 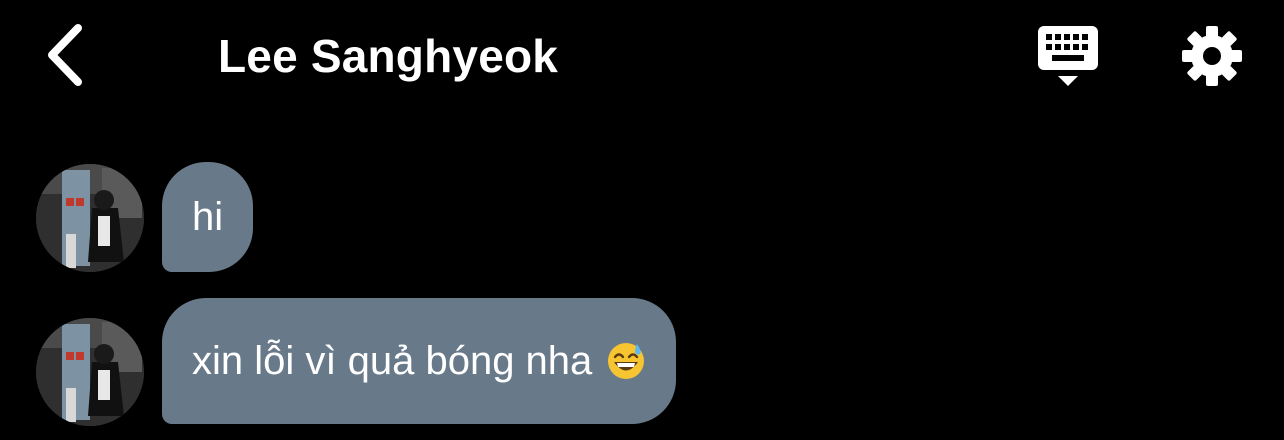 I want to click on back-button, so click(x=66, y=55).